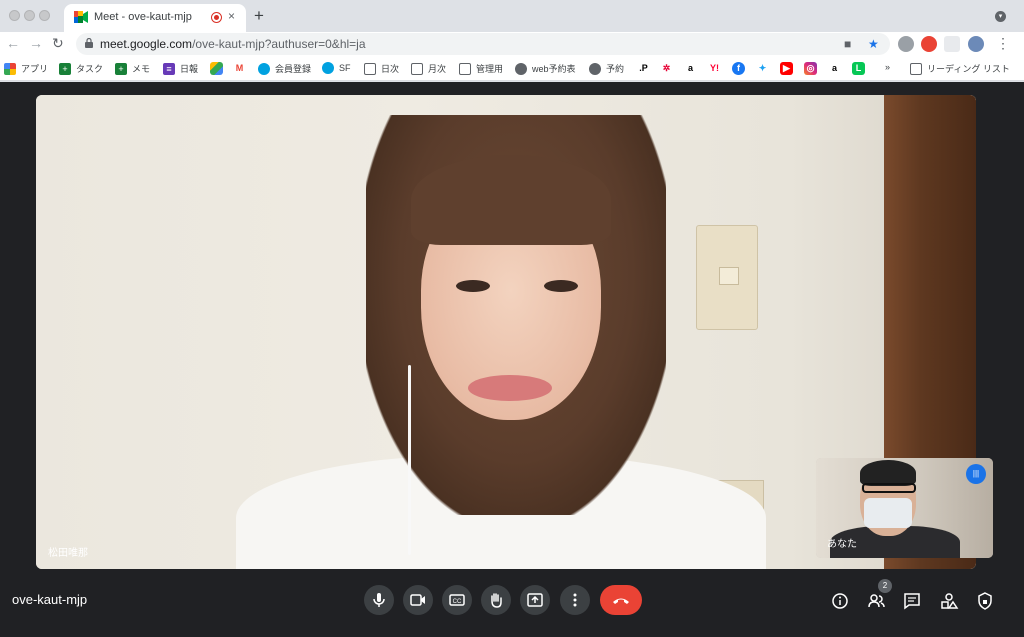 This screenshot has height=637, width=1024. I want to click on reading-list-icon, so click(916, 68).